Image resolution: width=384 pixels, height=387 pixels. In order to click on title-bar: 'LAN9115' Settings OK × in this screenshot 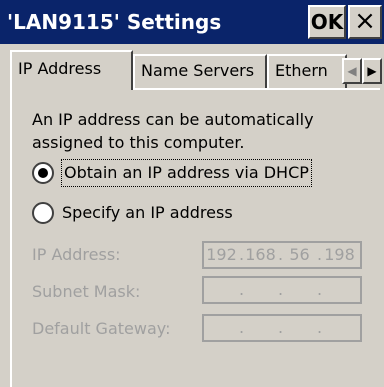, I will do `click(192, 22)`.